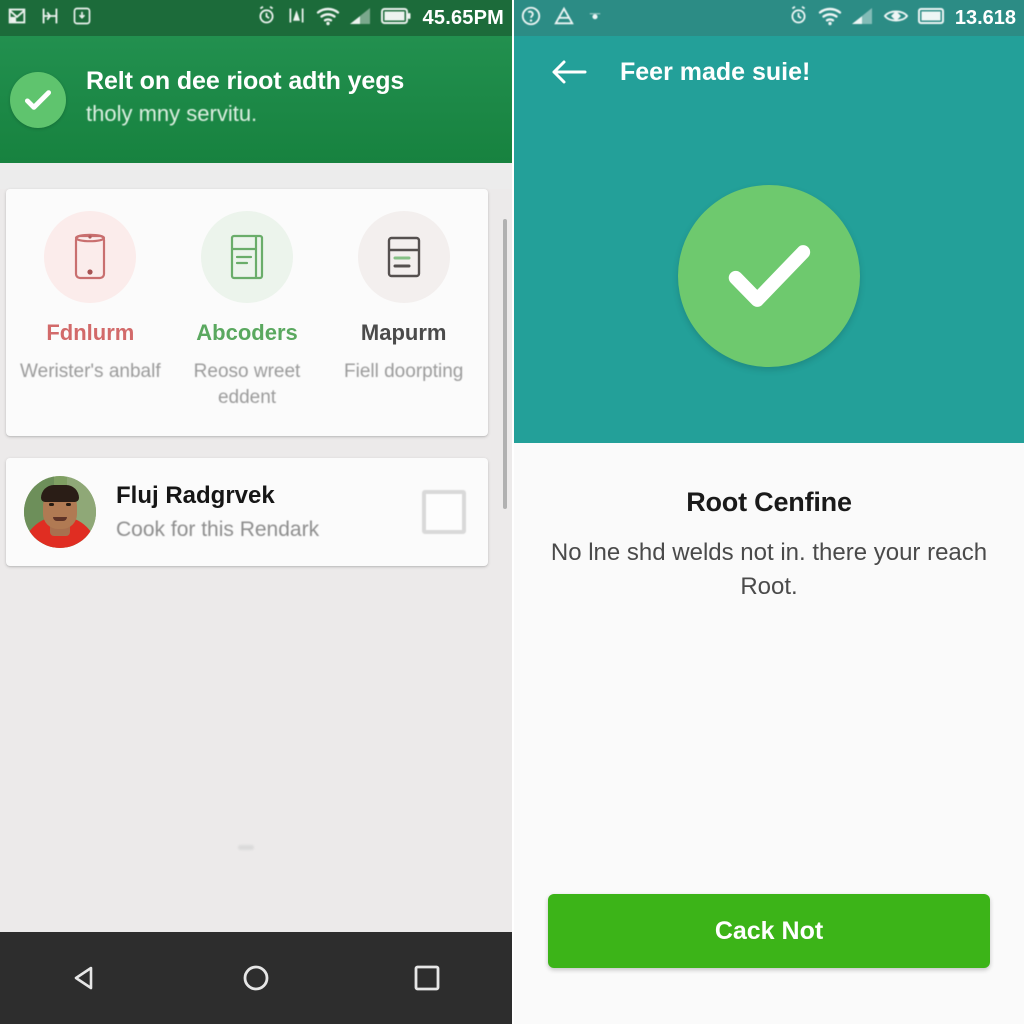 The width and height of the screenshot is (1024, 1024). Describe the element at coordinates (404, 372) in the screenshot. I see `feature-description: Fiell doorpting` at that location.